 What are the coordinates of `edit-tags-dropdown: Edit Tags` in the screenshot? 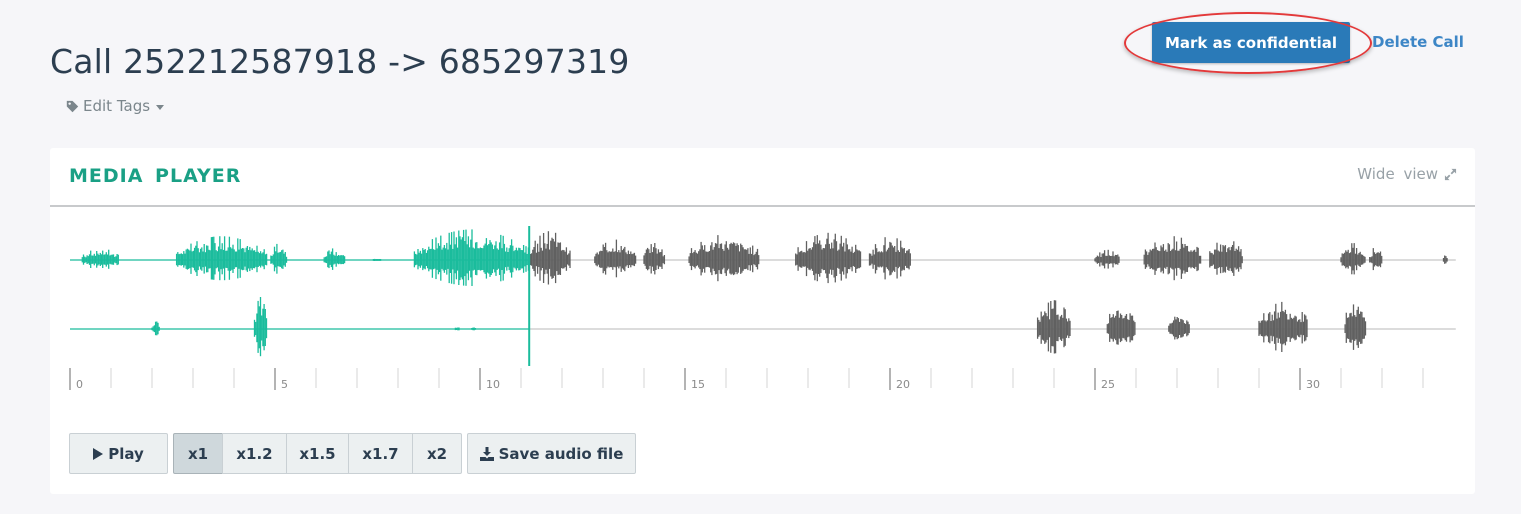 It's located at (115, 106).